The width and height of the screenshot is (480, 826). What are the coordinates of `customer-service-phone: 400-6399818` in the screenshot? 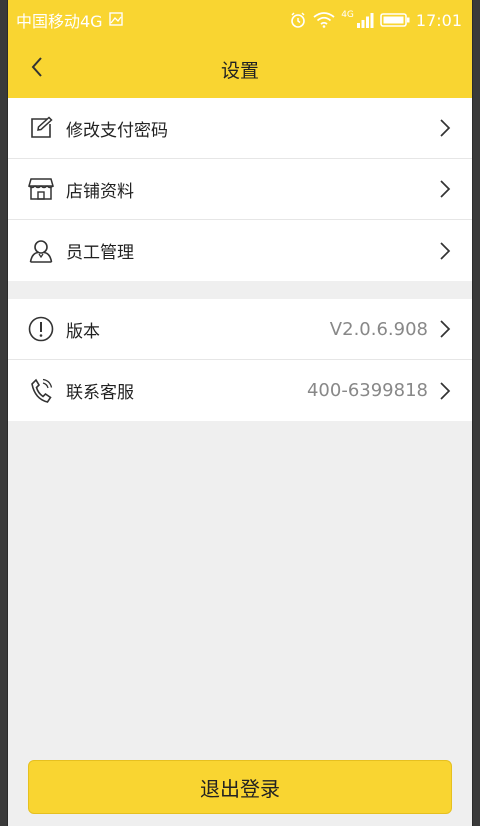 It's located at (367, 390).